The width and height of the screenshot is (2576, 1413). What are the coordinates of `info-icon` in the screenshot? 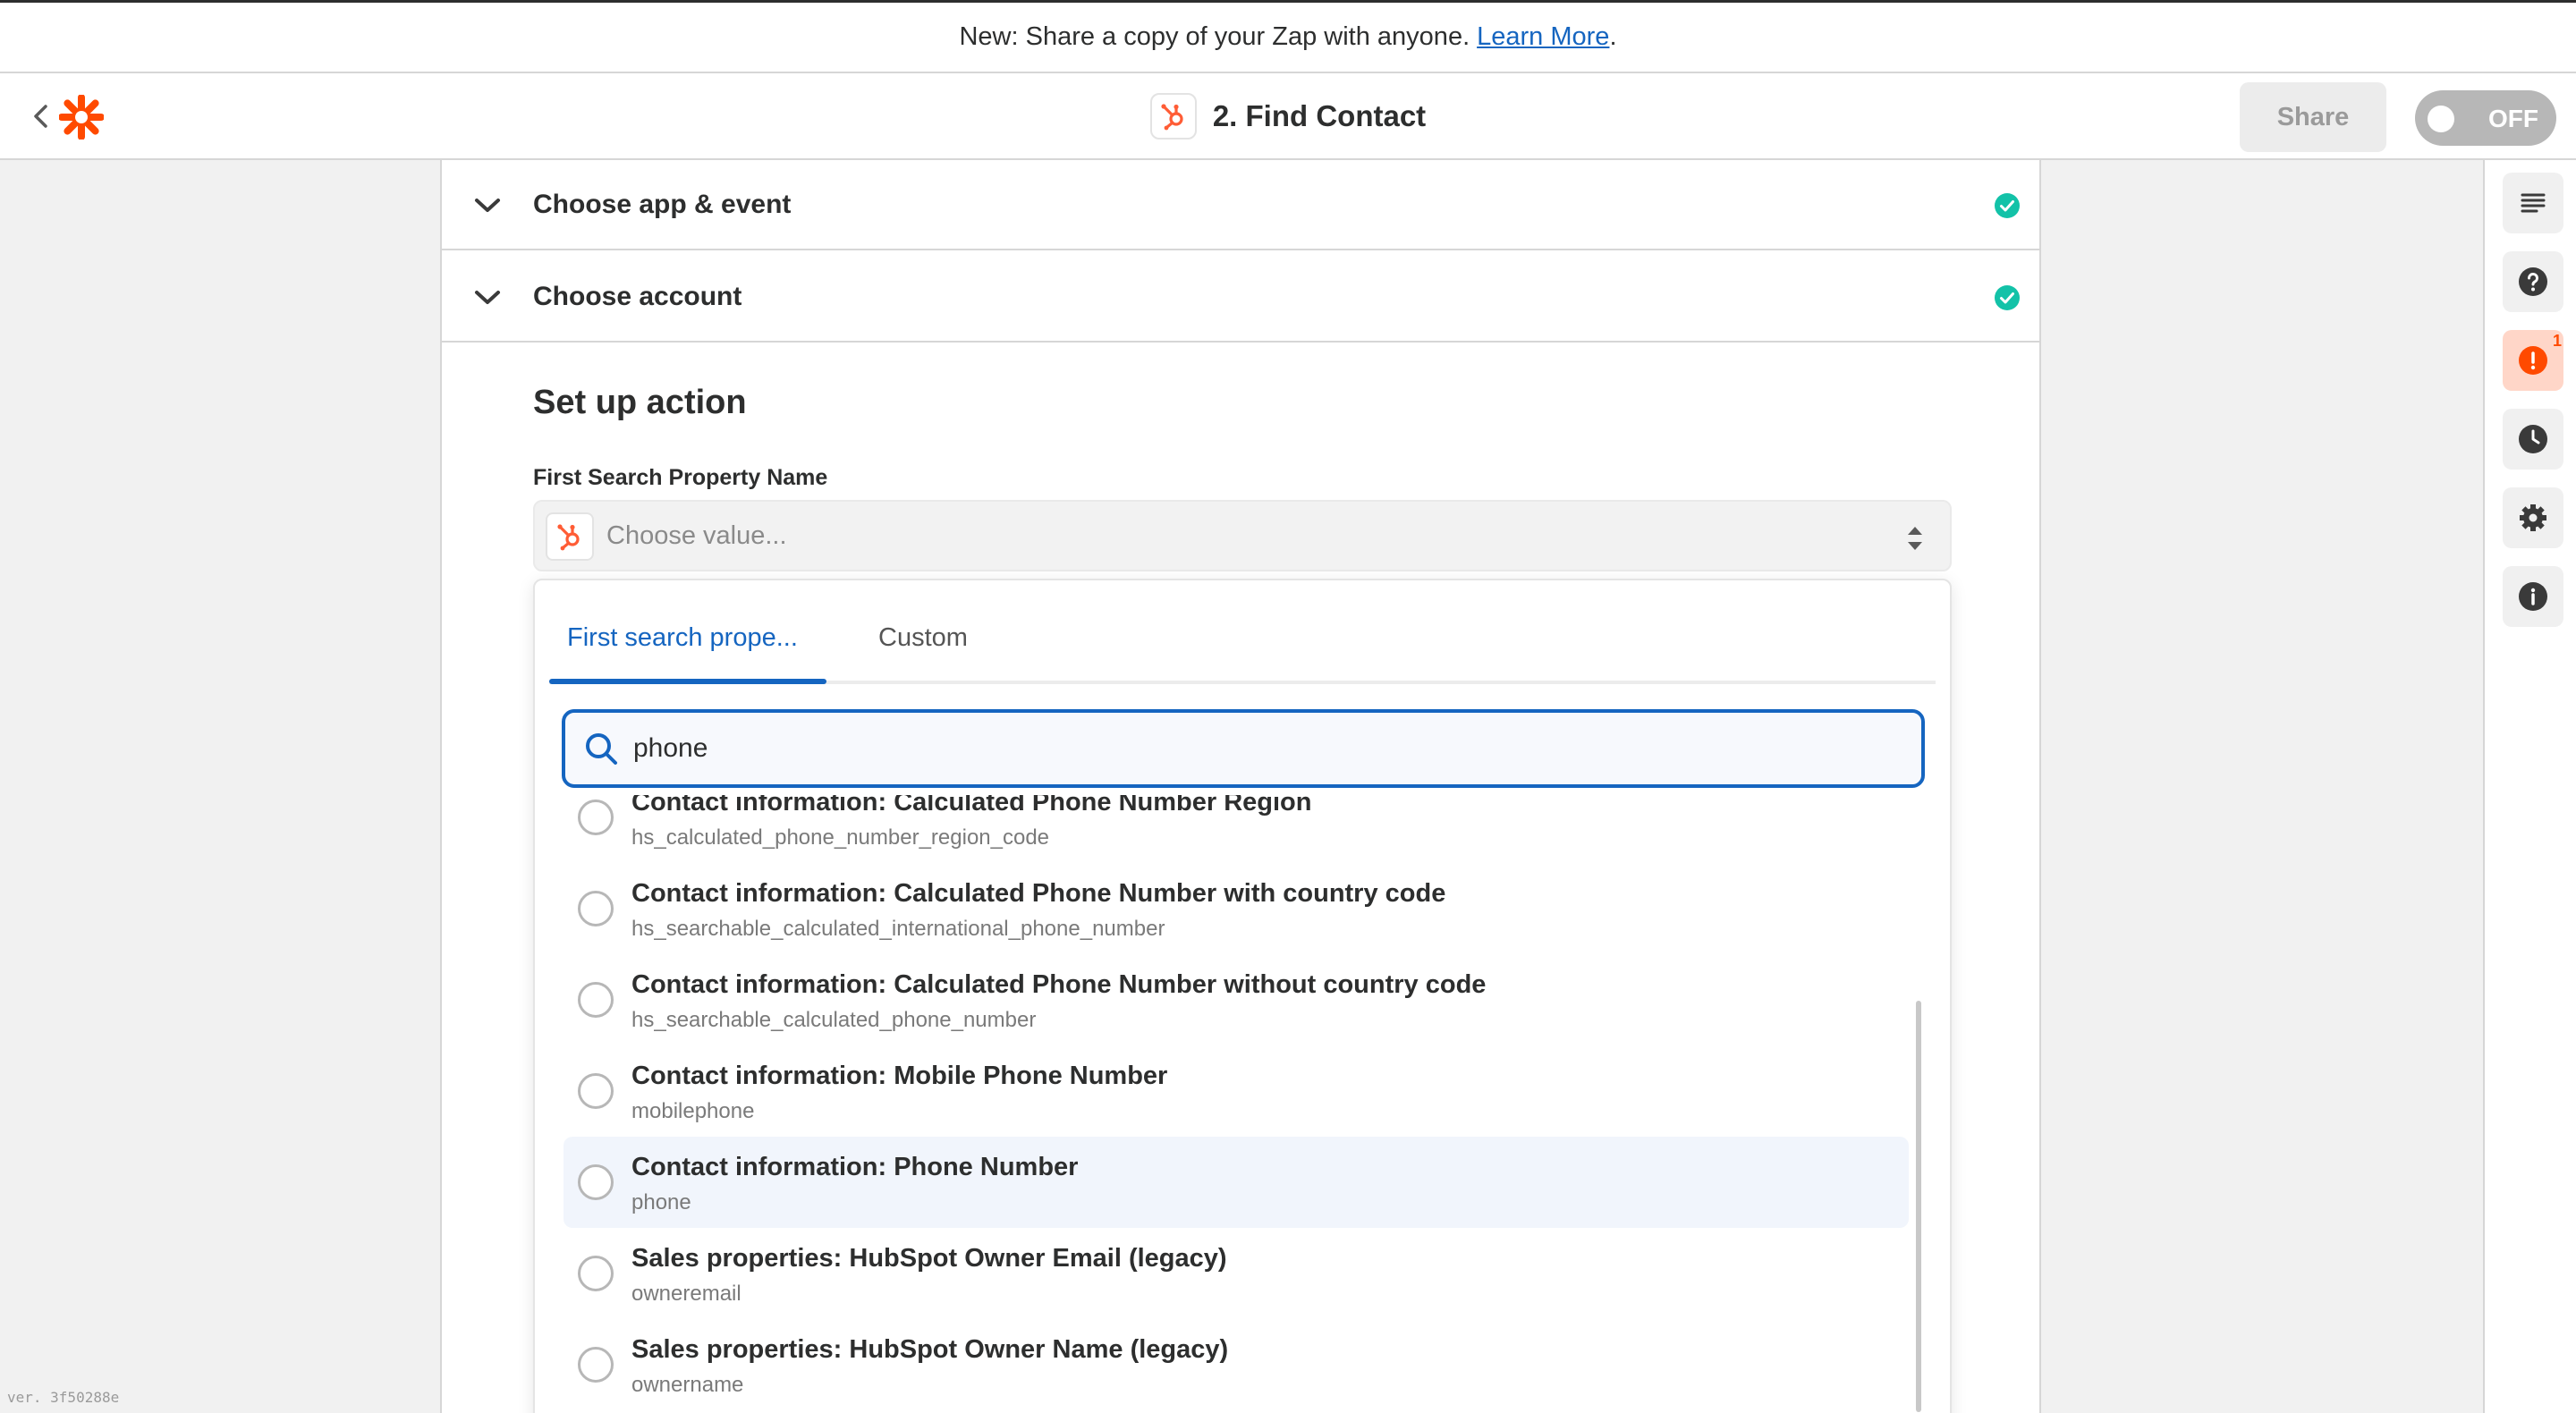 It's located at (2533, 596).